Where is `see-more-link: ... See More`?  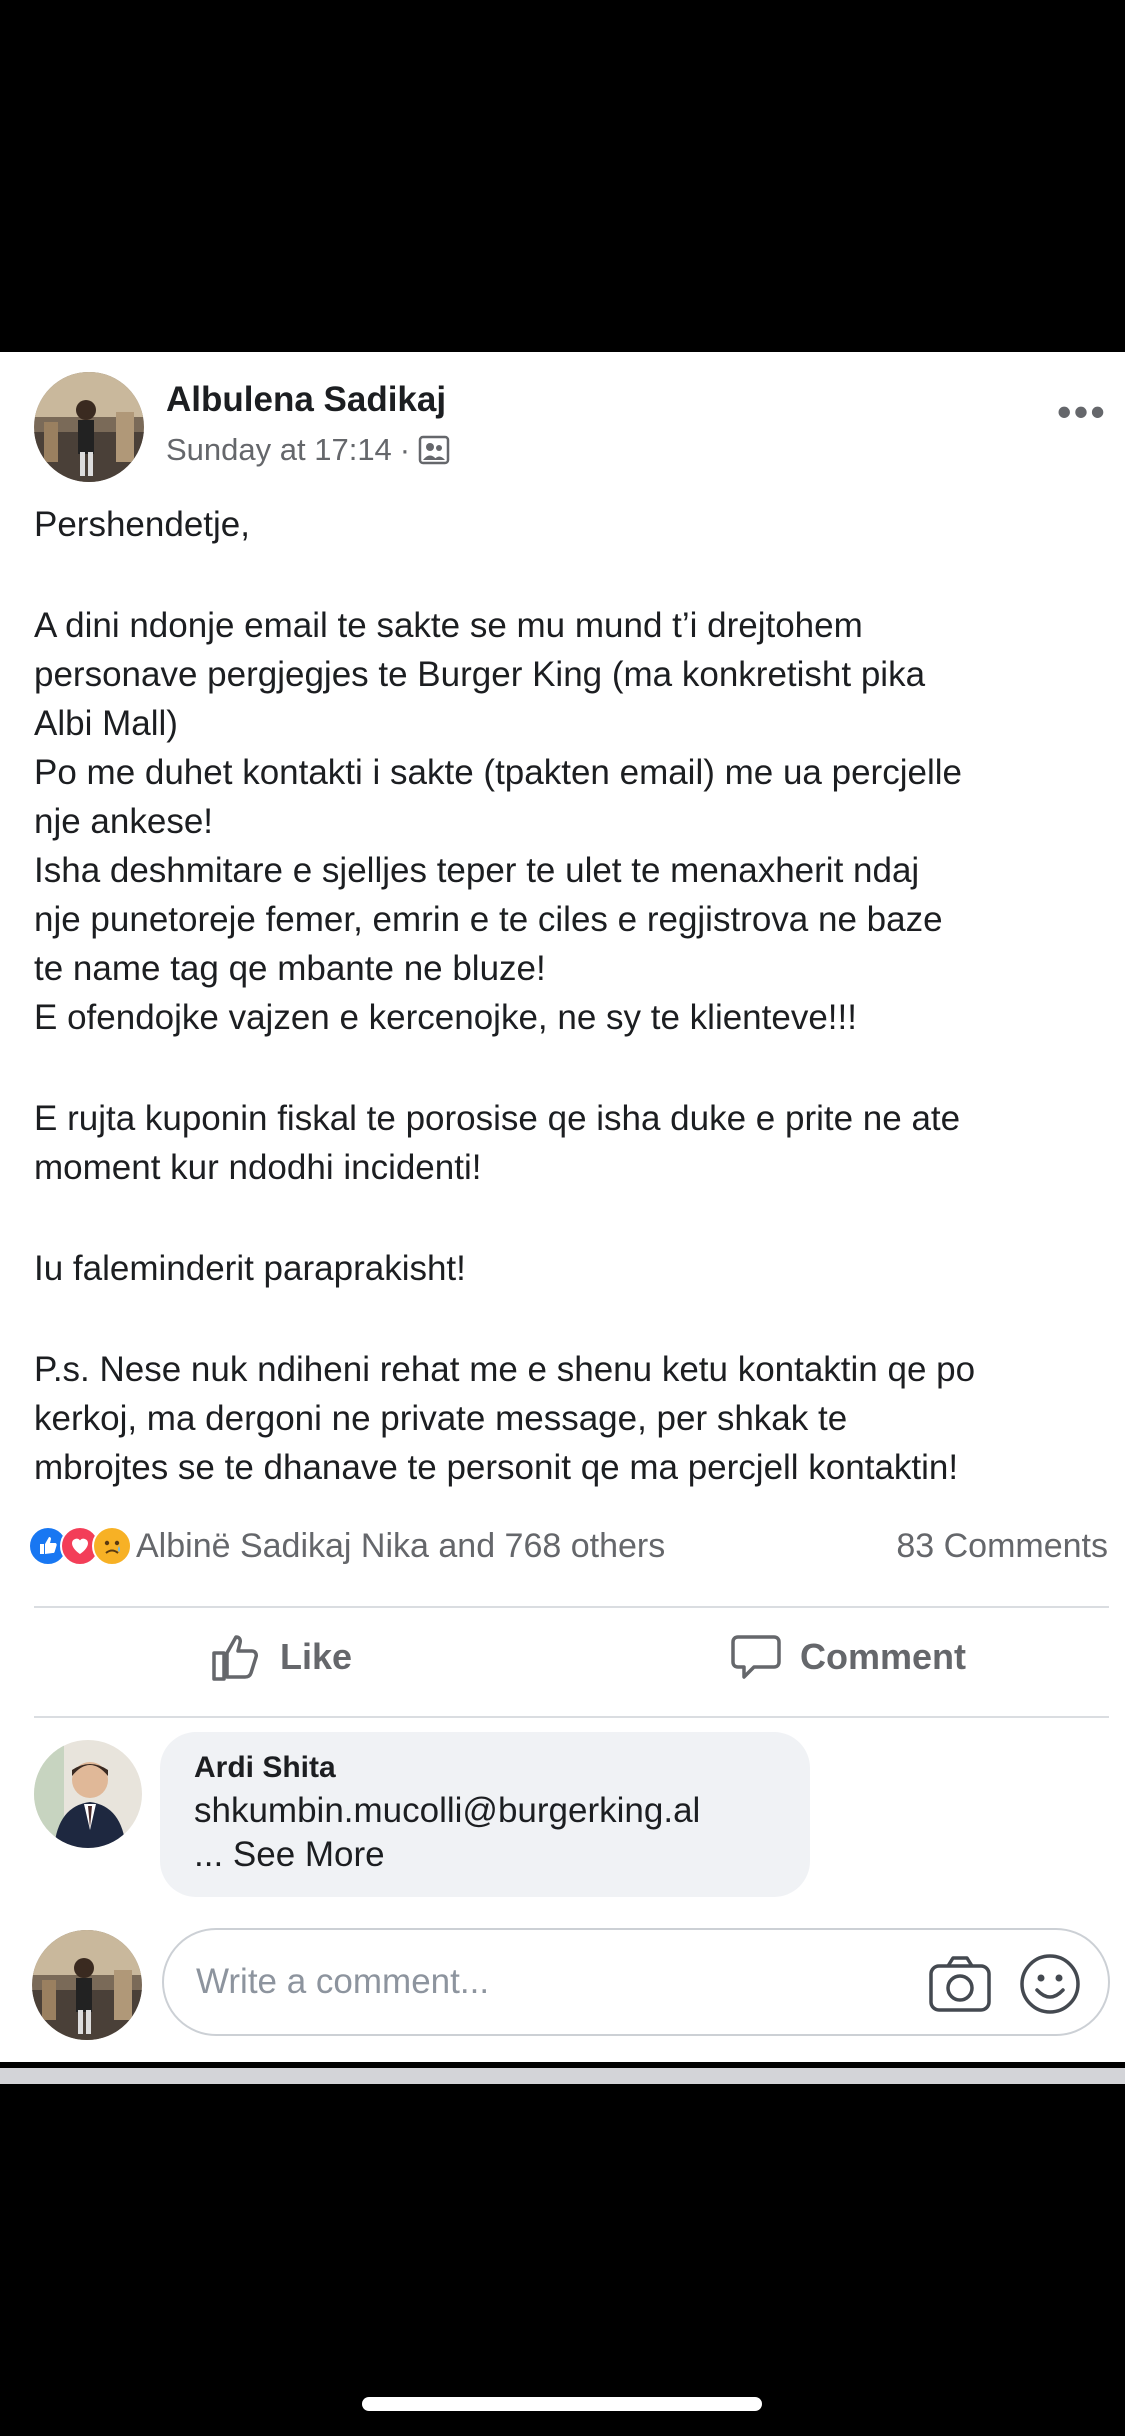
see-more-link: ... See More is located at coordinates (485, 1855).